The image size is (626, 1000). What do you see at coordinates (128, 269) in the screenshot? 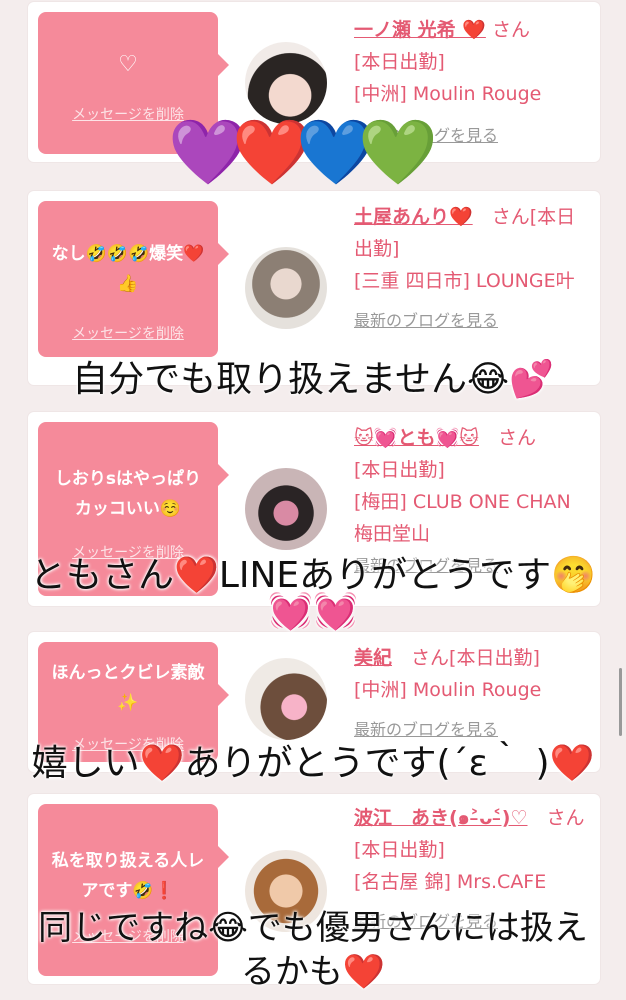
I see `message-text: なし🤣🤣🤣爆笑❤️👍` at bounding box center [128, 269].